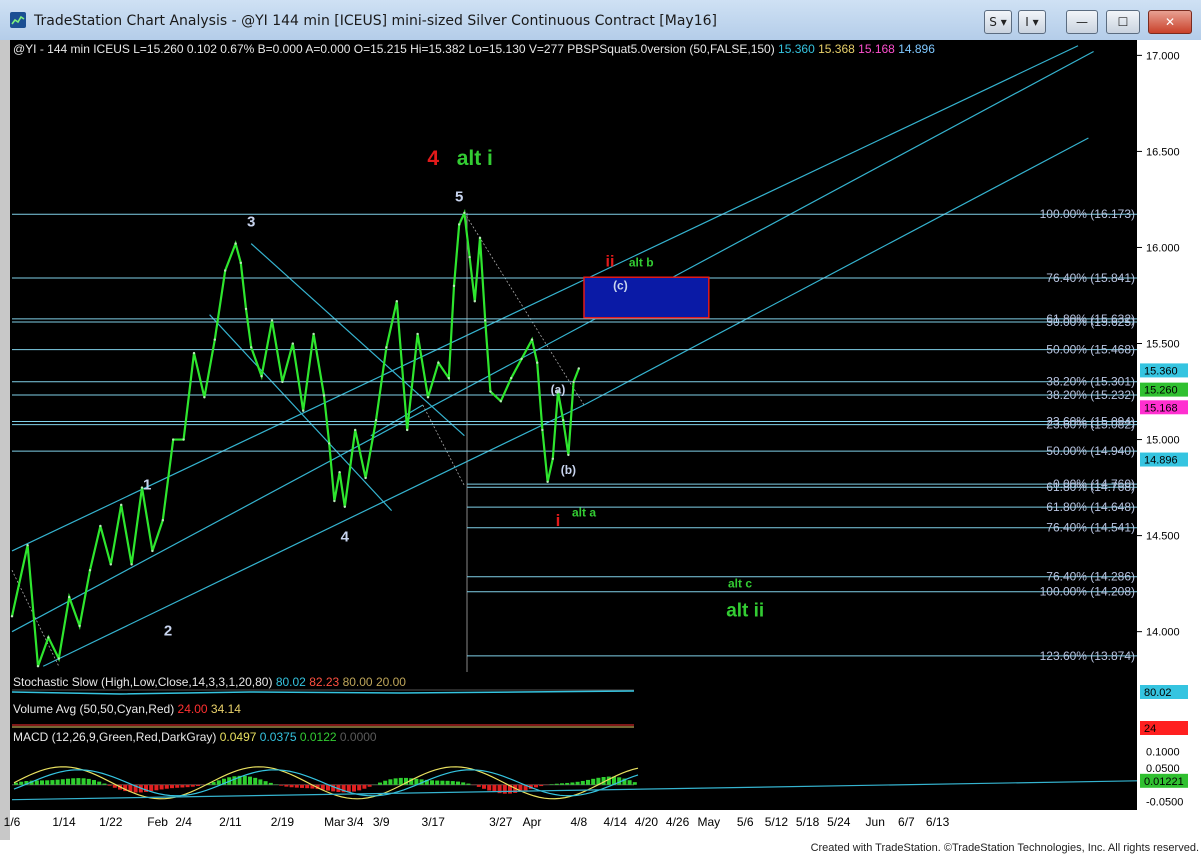 This screenshot has width=1201, height=856. What do you see at coordinates (906, 822) in the screenshot?
I see `time-axis-label: 6/7` at bounding box center [906, 822].